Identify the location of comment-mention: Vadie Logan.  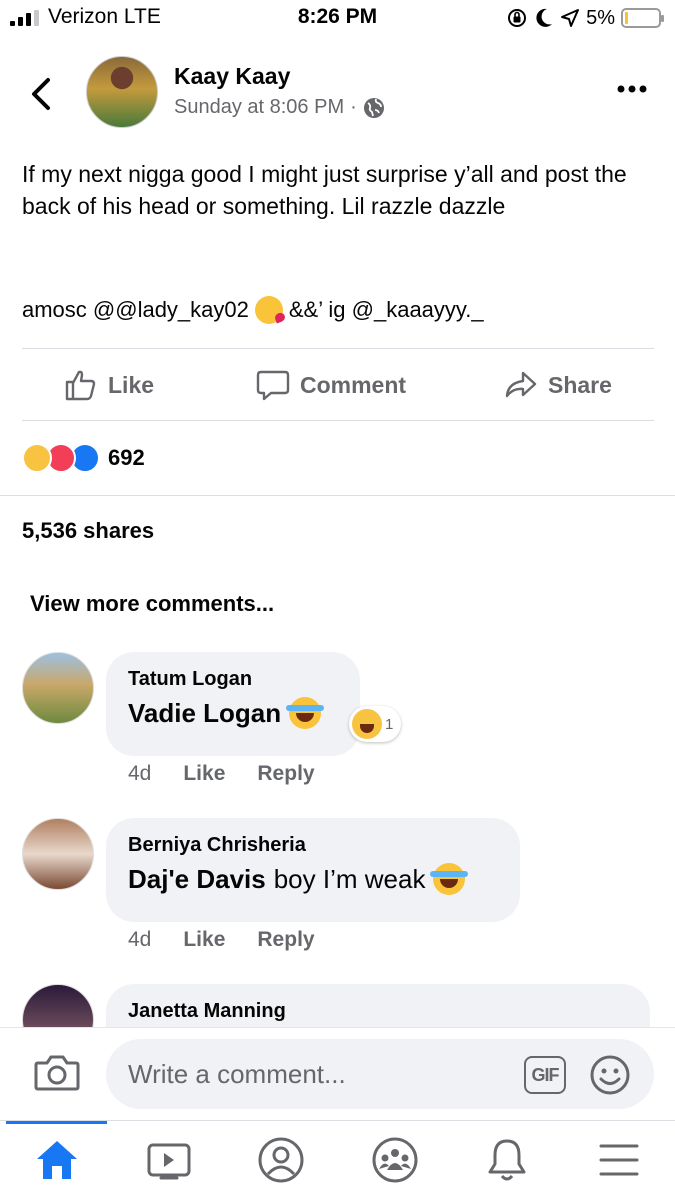
(204, 713).